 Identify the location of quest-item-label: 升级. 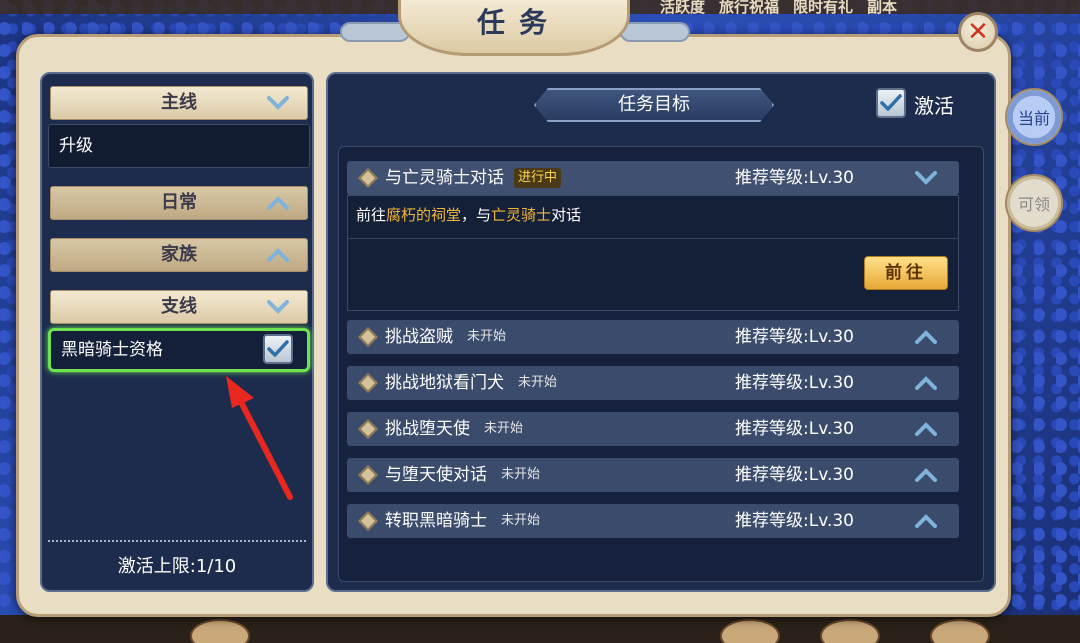
(76, 146).